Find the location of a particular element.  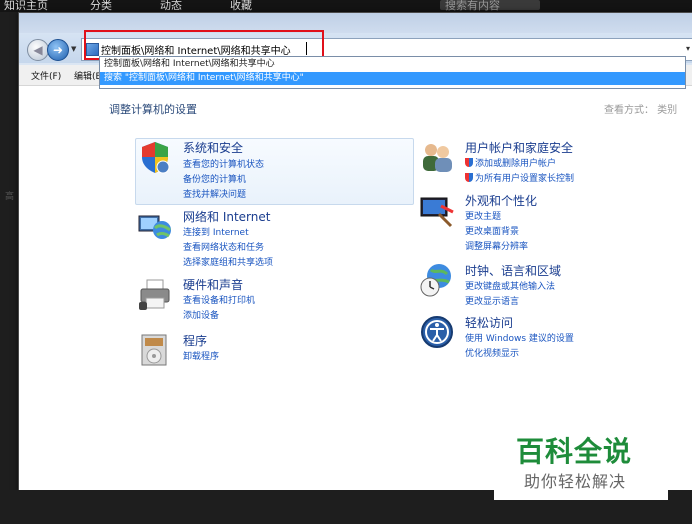

category-link: 查看网络状态和任务 is located at coordinates (223, 246).